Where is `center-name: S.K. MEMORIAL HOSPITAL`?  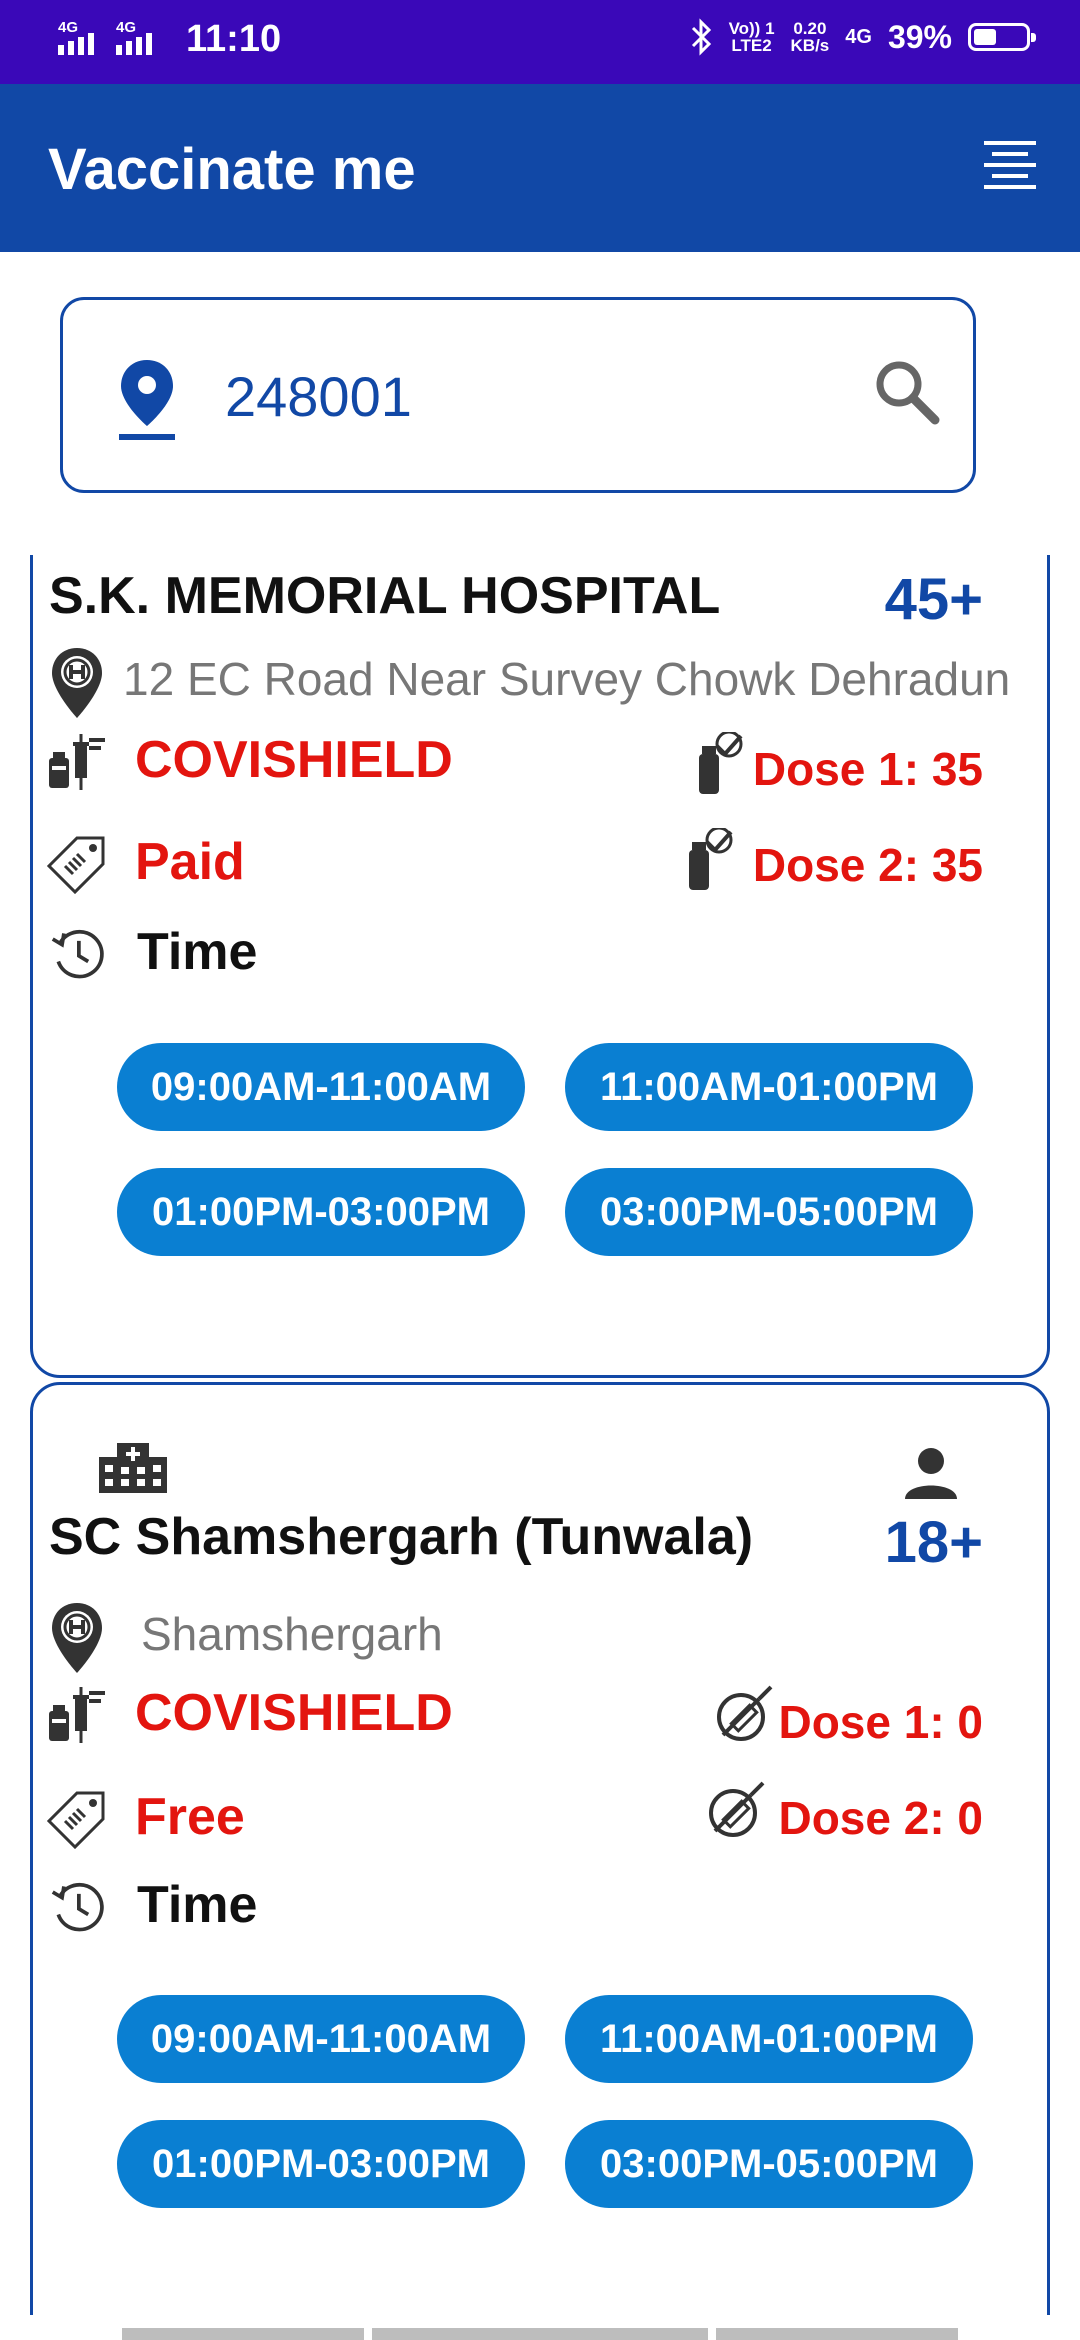 center-name: S.K. MEMORIAL HOSPITAL is located at coordinates (385, 596).